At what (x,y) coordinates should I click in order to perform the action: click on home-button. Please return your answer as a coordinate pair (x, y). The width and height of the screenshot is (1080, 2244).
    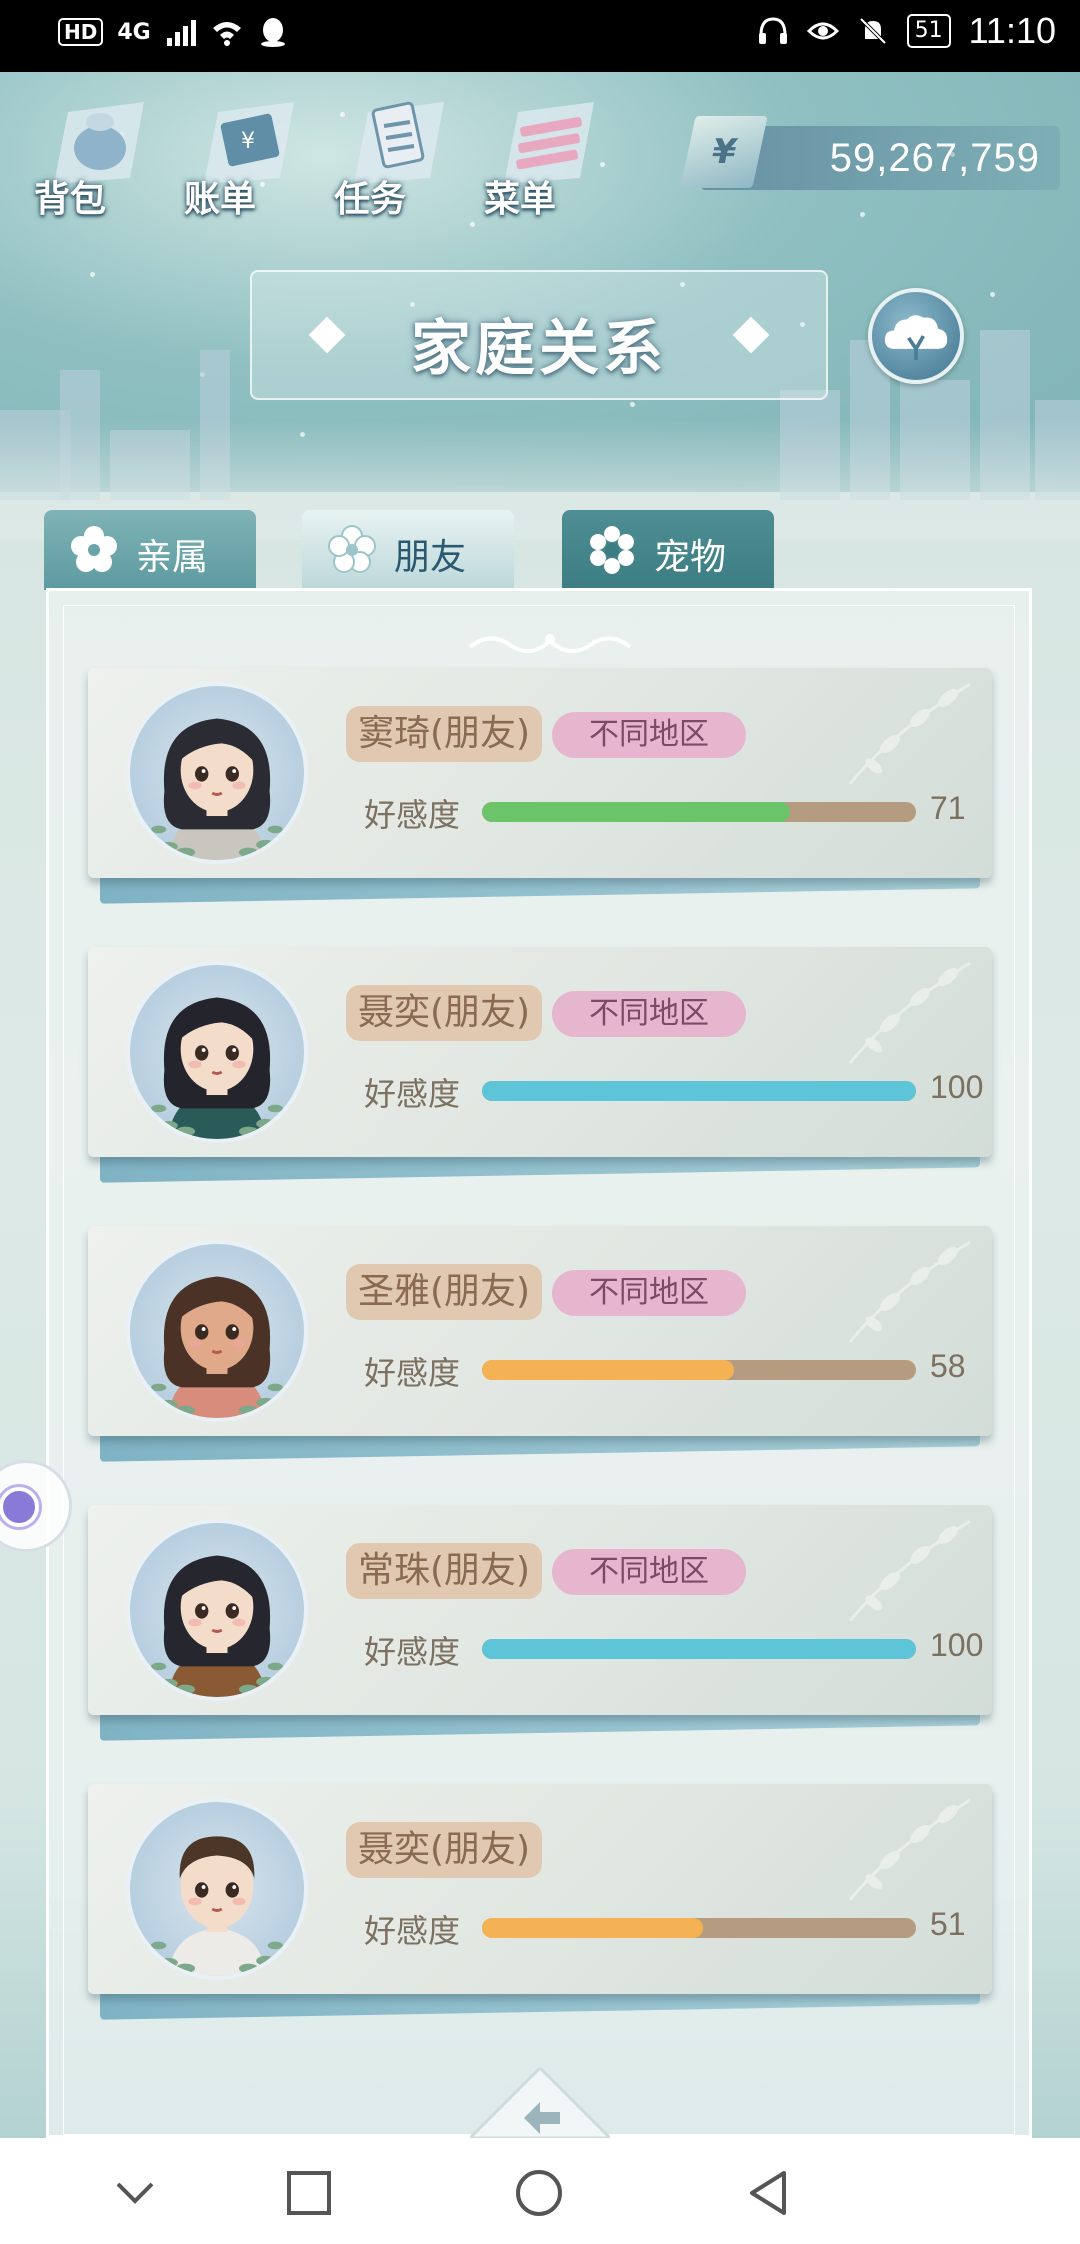
    Looking at the image, I should click on (539, 2193).